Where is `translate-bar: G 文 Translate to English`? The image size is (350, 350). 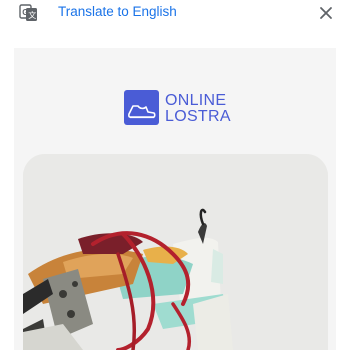
translate-bar: G 文 Translate to English is located at coordinates (175, 15).